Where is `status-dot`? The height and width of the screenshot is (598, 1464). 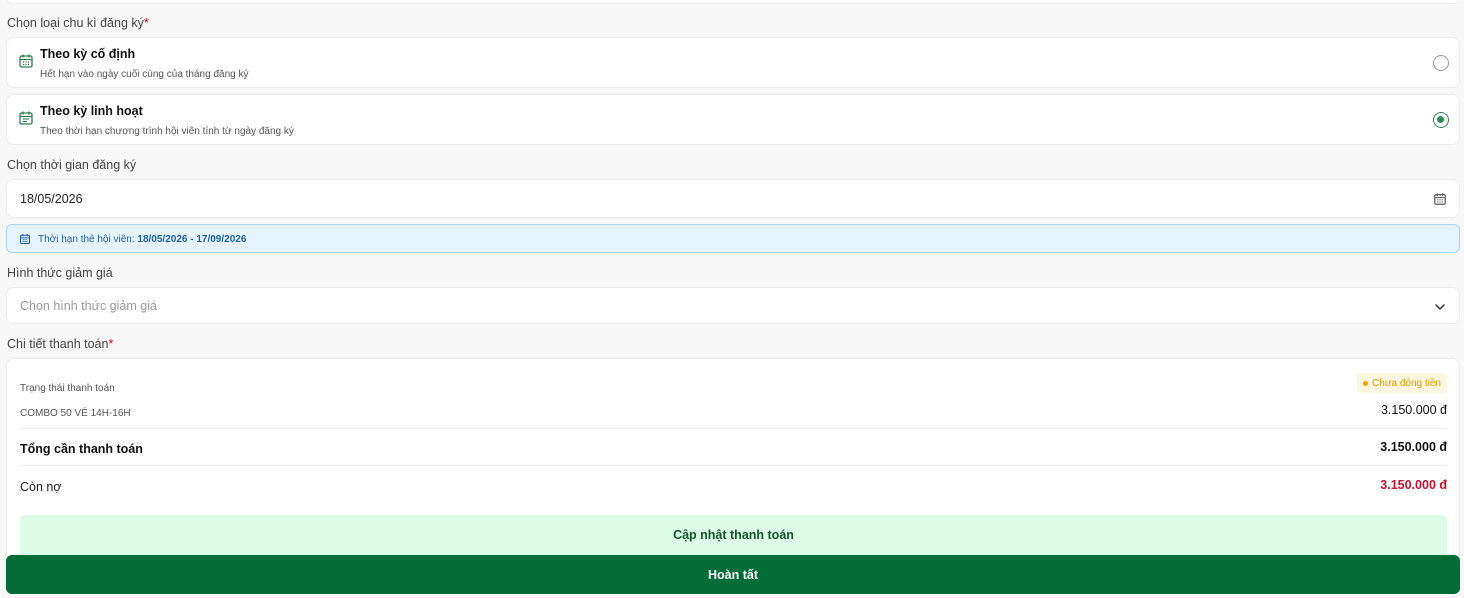 status-dot is located at coordinates (1366, 383).